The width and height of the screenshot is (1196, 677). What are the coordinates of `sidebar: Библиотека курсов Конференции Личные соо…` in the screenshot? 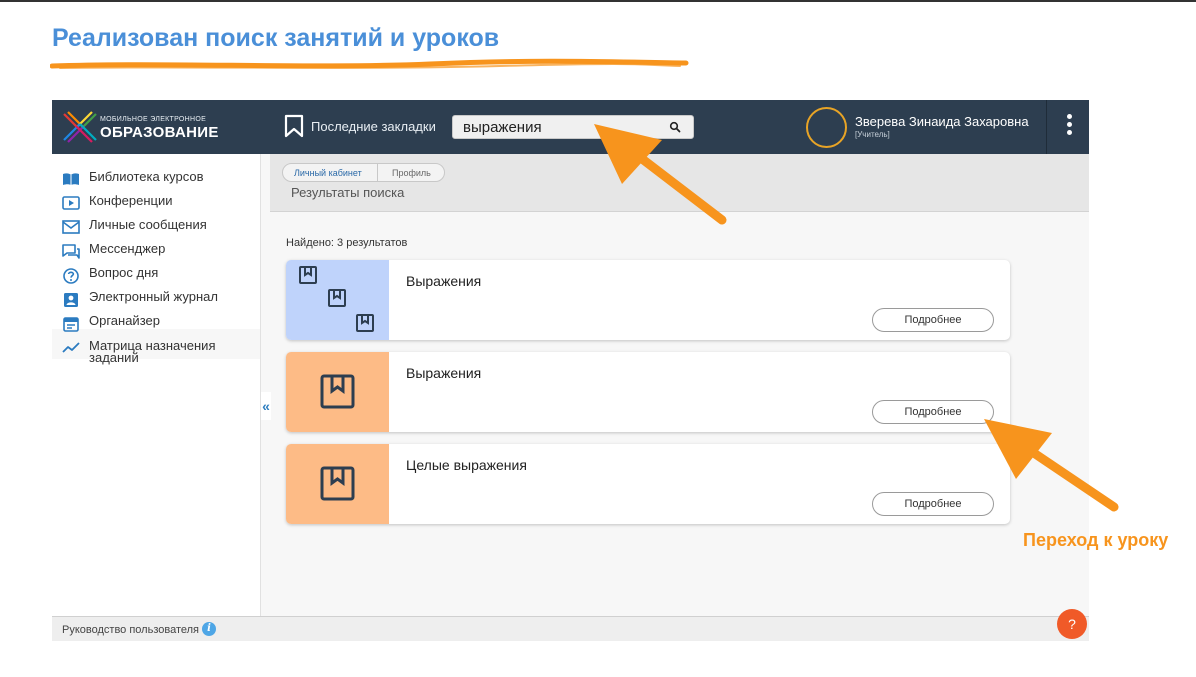 It's located at (156, 385).